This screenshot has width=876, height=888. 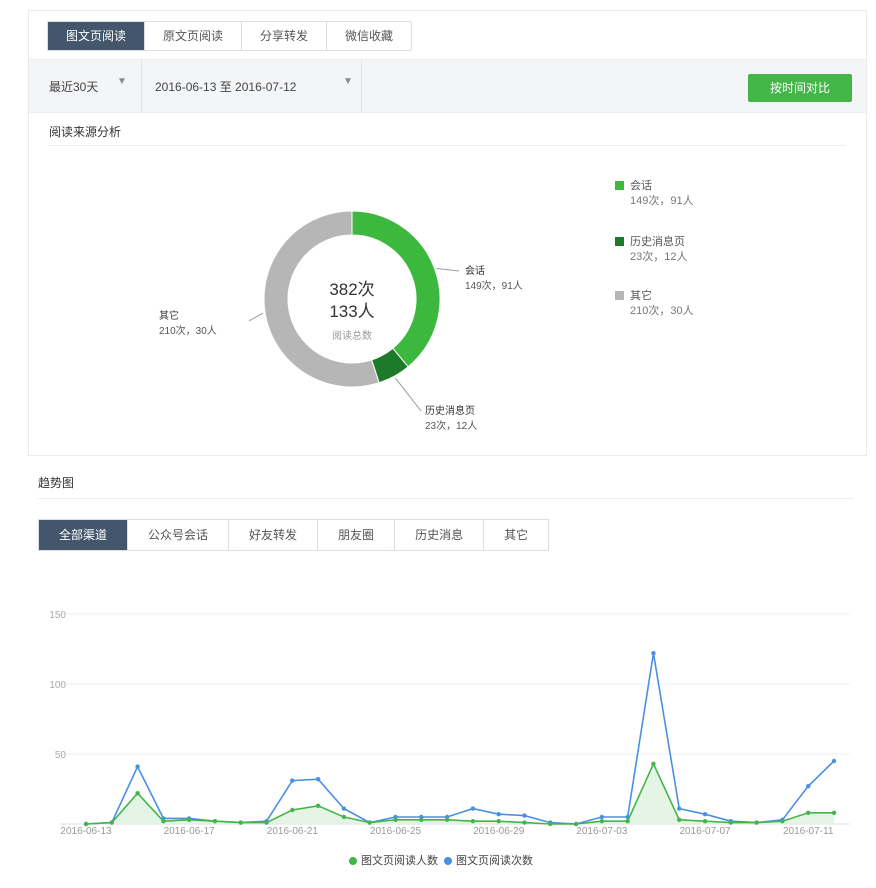 I want to click on y-tick-label: 50, so click(x=61, y=755).